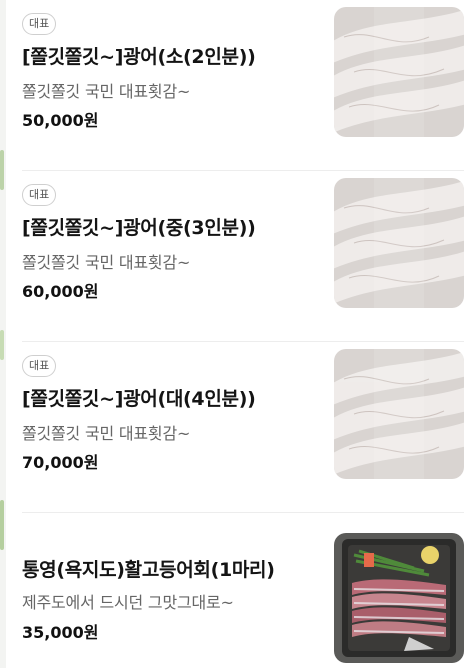  I want to click on menu-item-description: 제주도에서 드시던 그맛그대로~, so click(128, 602).